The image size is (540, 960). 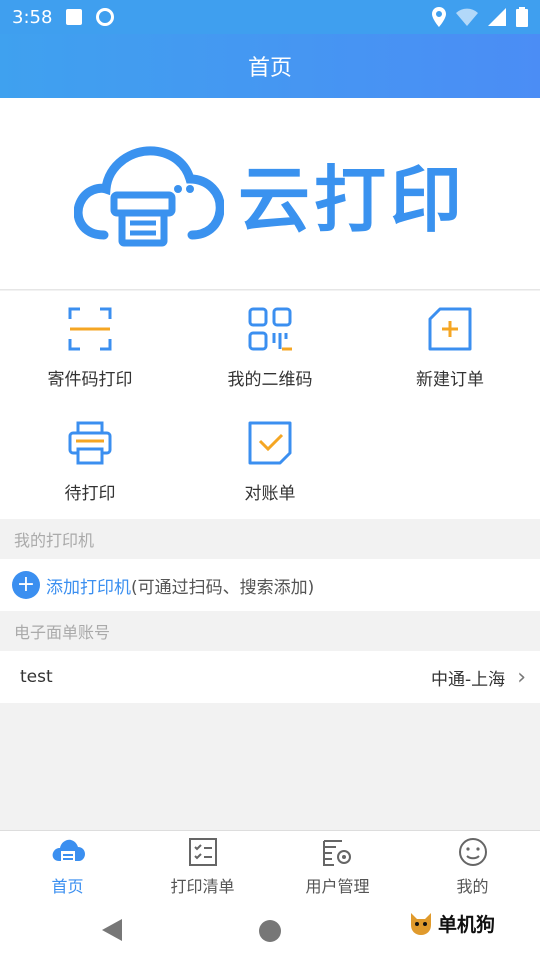 I want to click on tile-my-qrcode: 我的二维码, so click(x=270, y=348).